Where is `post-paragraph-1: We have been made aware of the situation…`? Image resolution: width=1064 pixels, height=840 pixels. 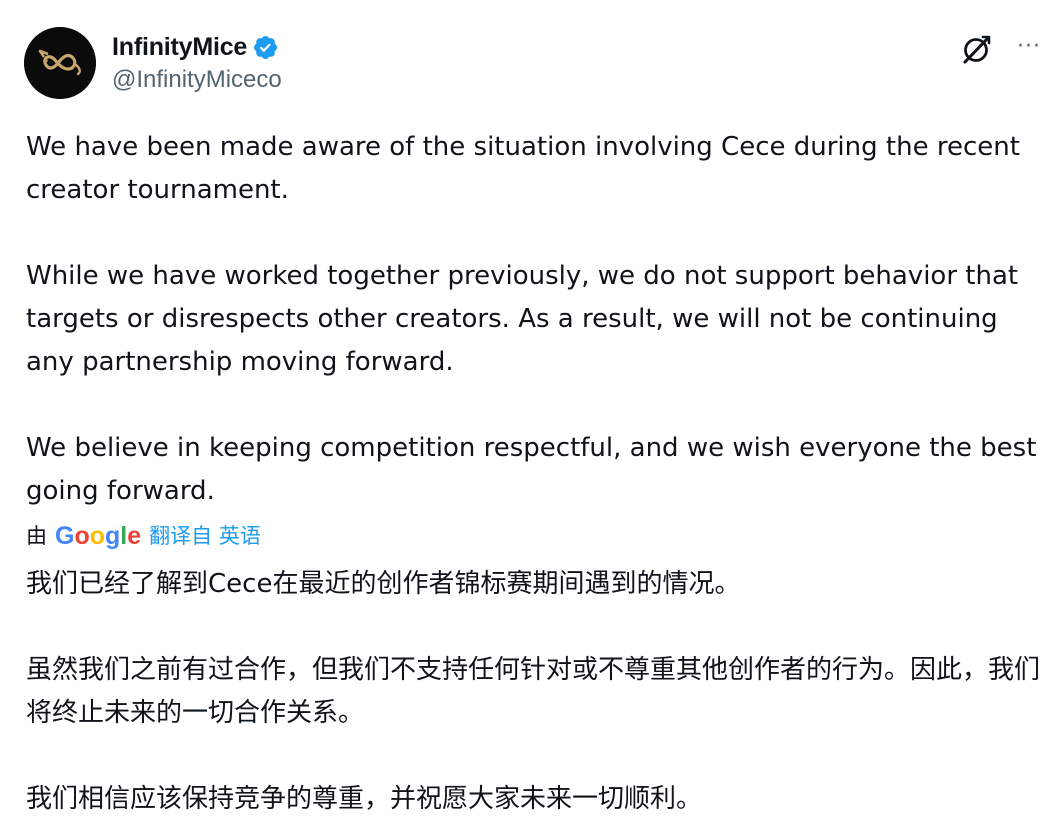
post-paragraph-1: We have been made aware of the situation… is located at coordinates (523, 168).